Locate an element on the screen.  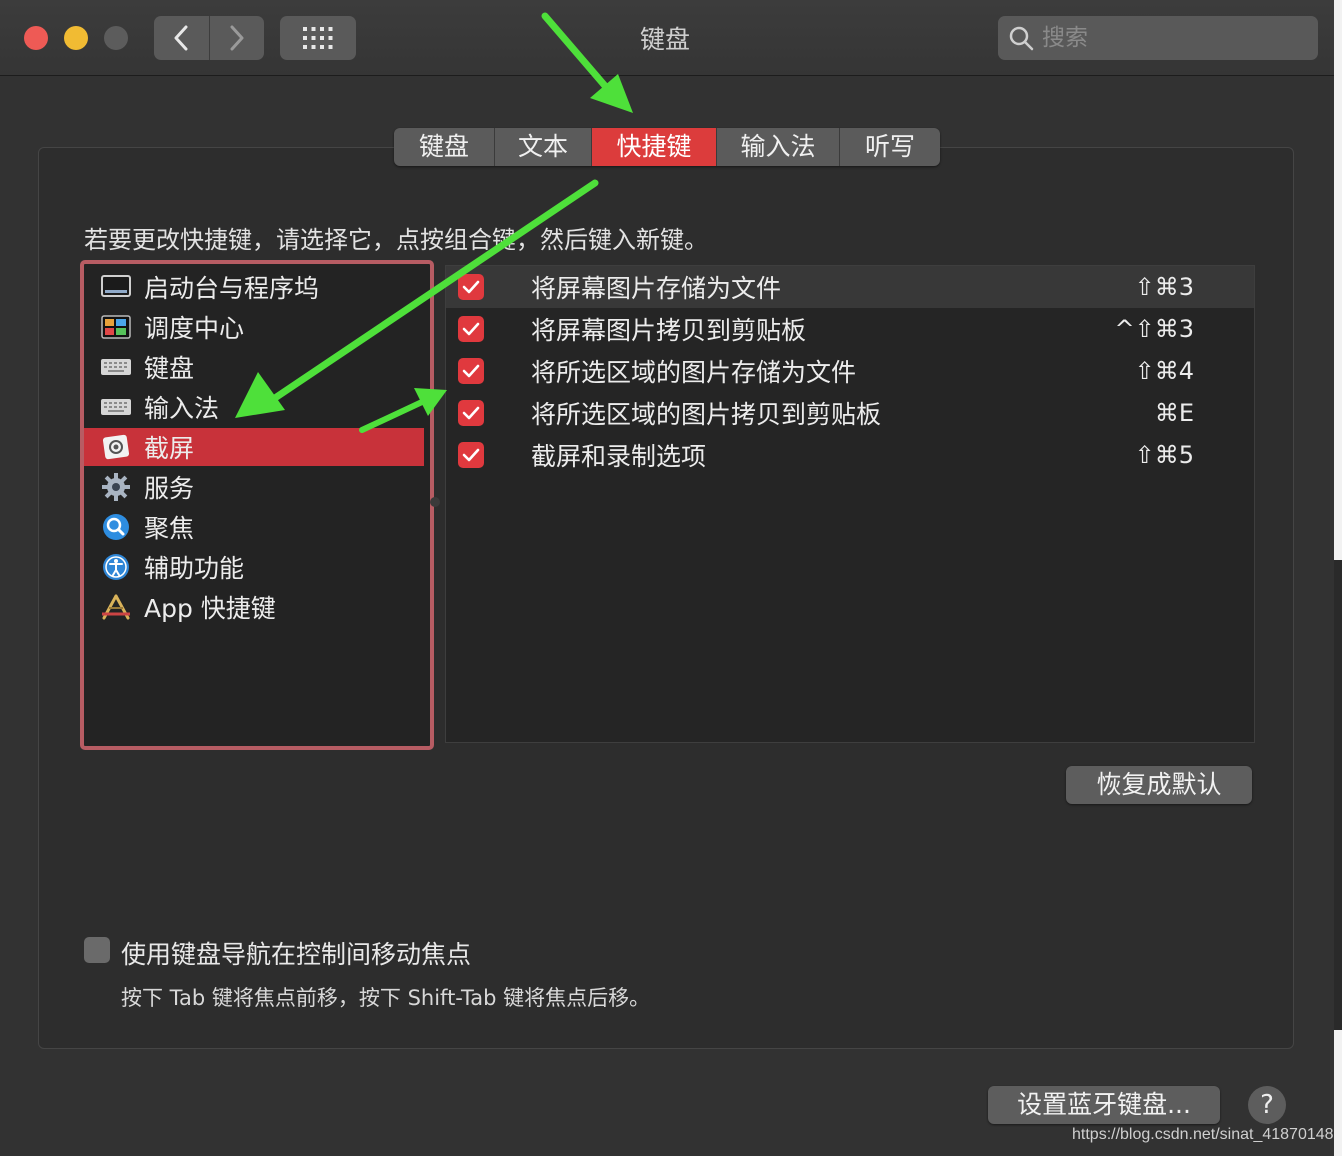
category-label: 服务 is located at coordinates (169, 488).